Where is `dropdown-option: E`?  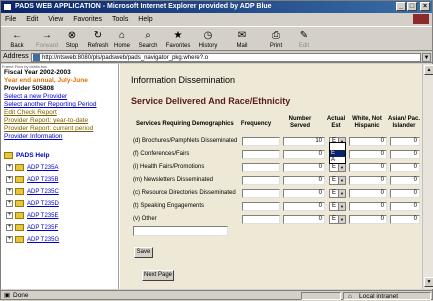 dropdown-option: E is located at coordinates (337, 153).